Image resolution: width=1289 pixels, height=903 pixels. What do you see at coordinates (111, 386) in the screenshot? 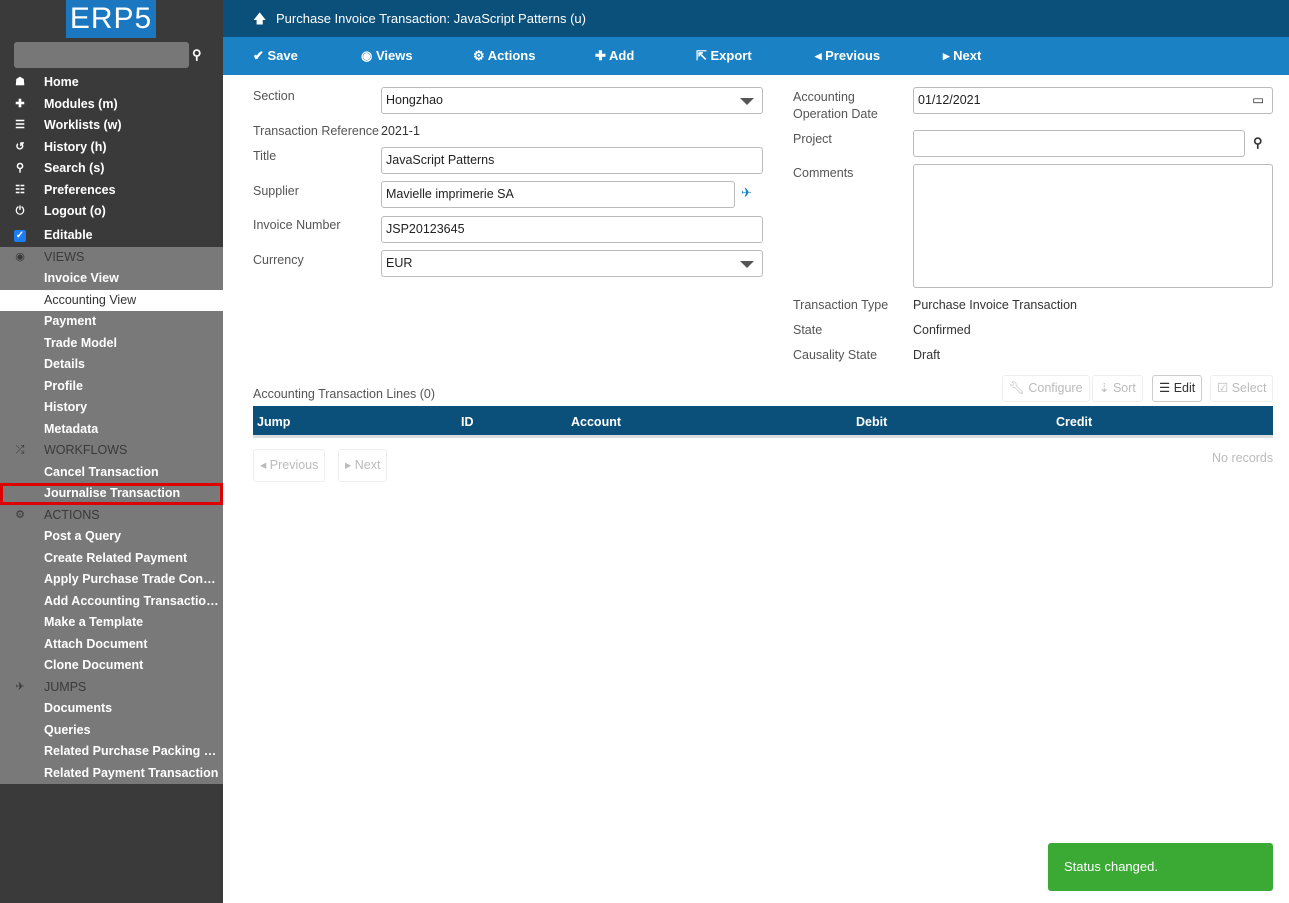
I see `sidebar-views-item: Profile` at bounding box center [111, 386].